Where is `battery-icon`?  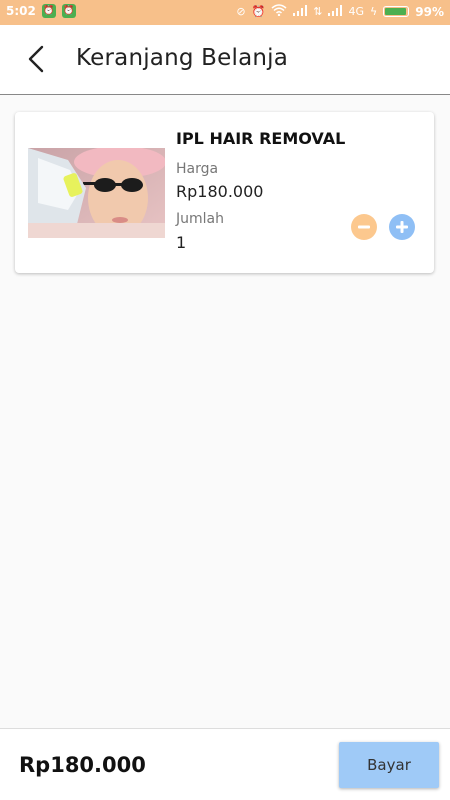
battery-icon is located at coordinates (396, 11).